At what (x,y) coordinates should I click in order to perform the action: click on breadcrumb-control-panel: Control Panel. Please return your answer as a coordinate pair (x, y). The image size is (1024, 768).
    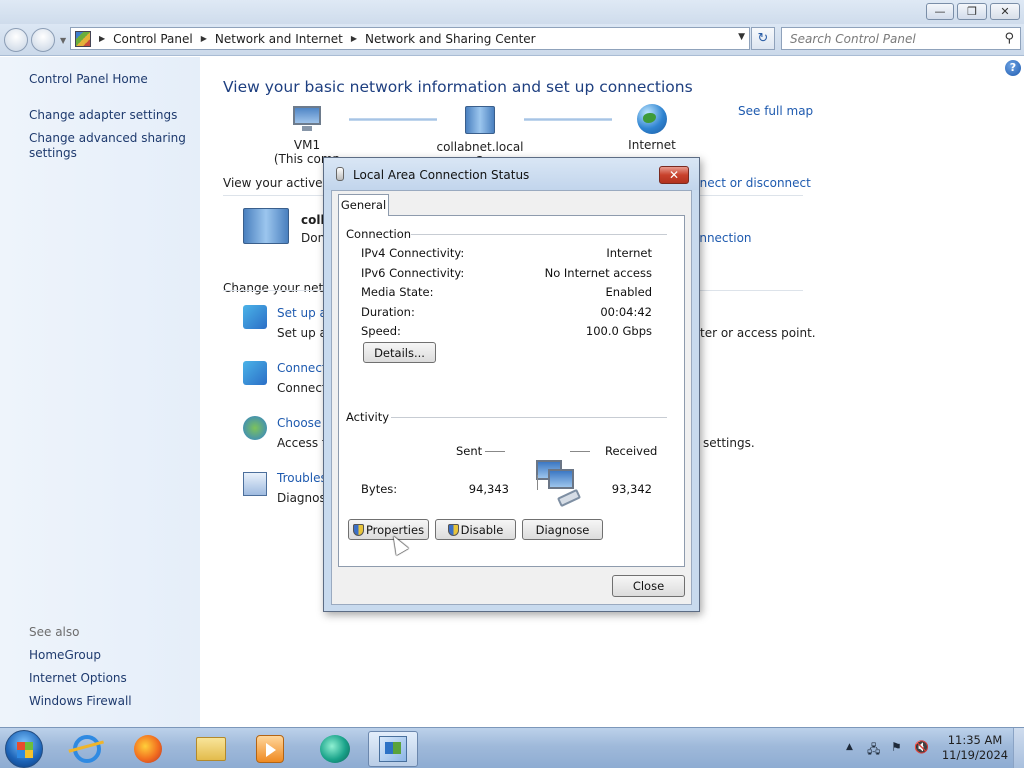
    Looking at the image, I should click on (153, 39).